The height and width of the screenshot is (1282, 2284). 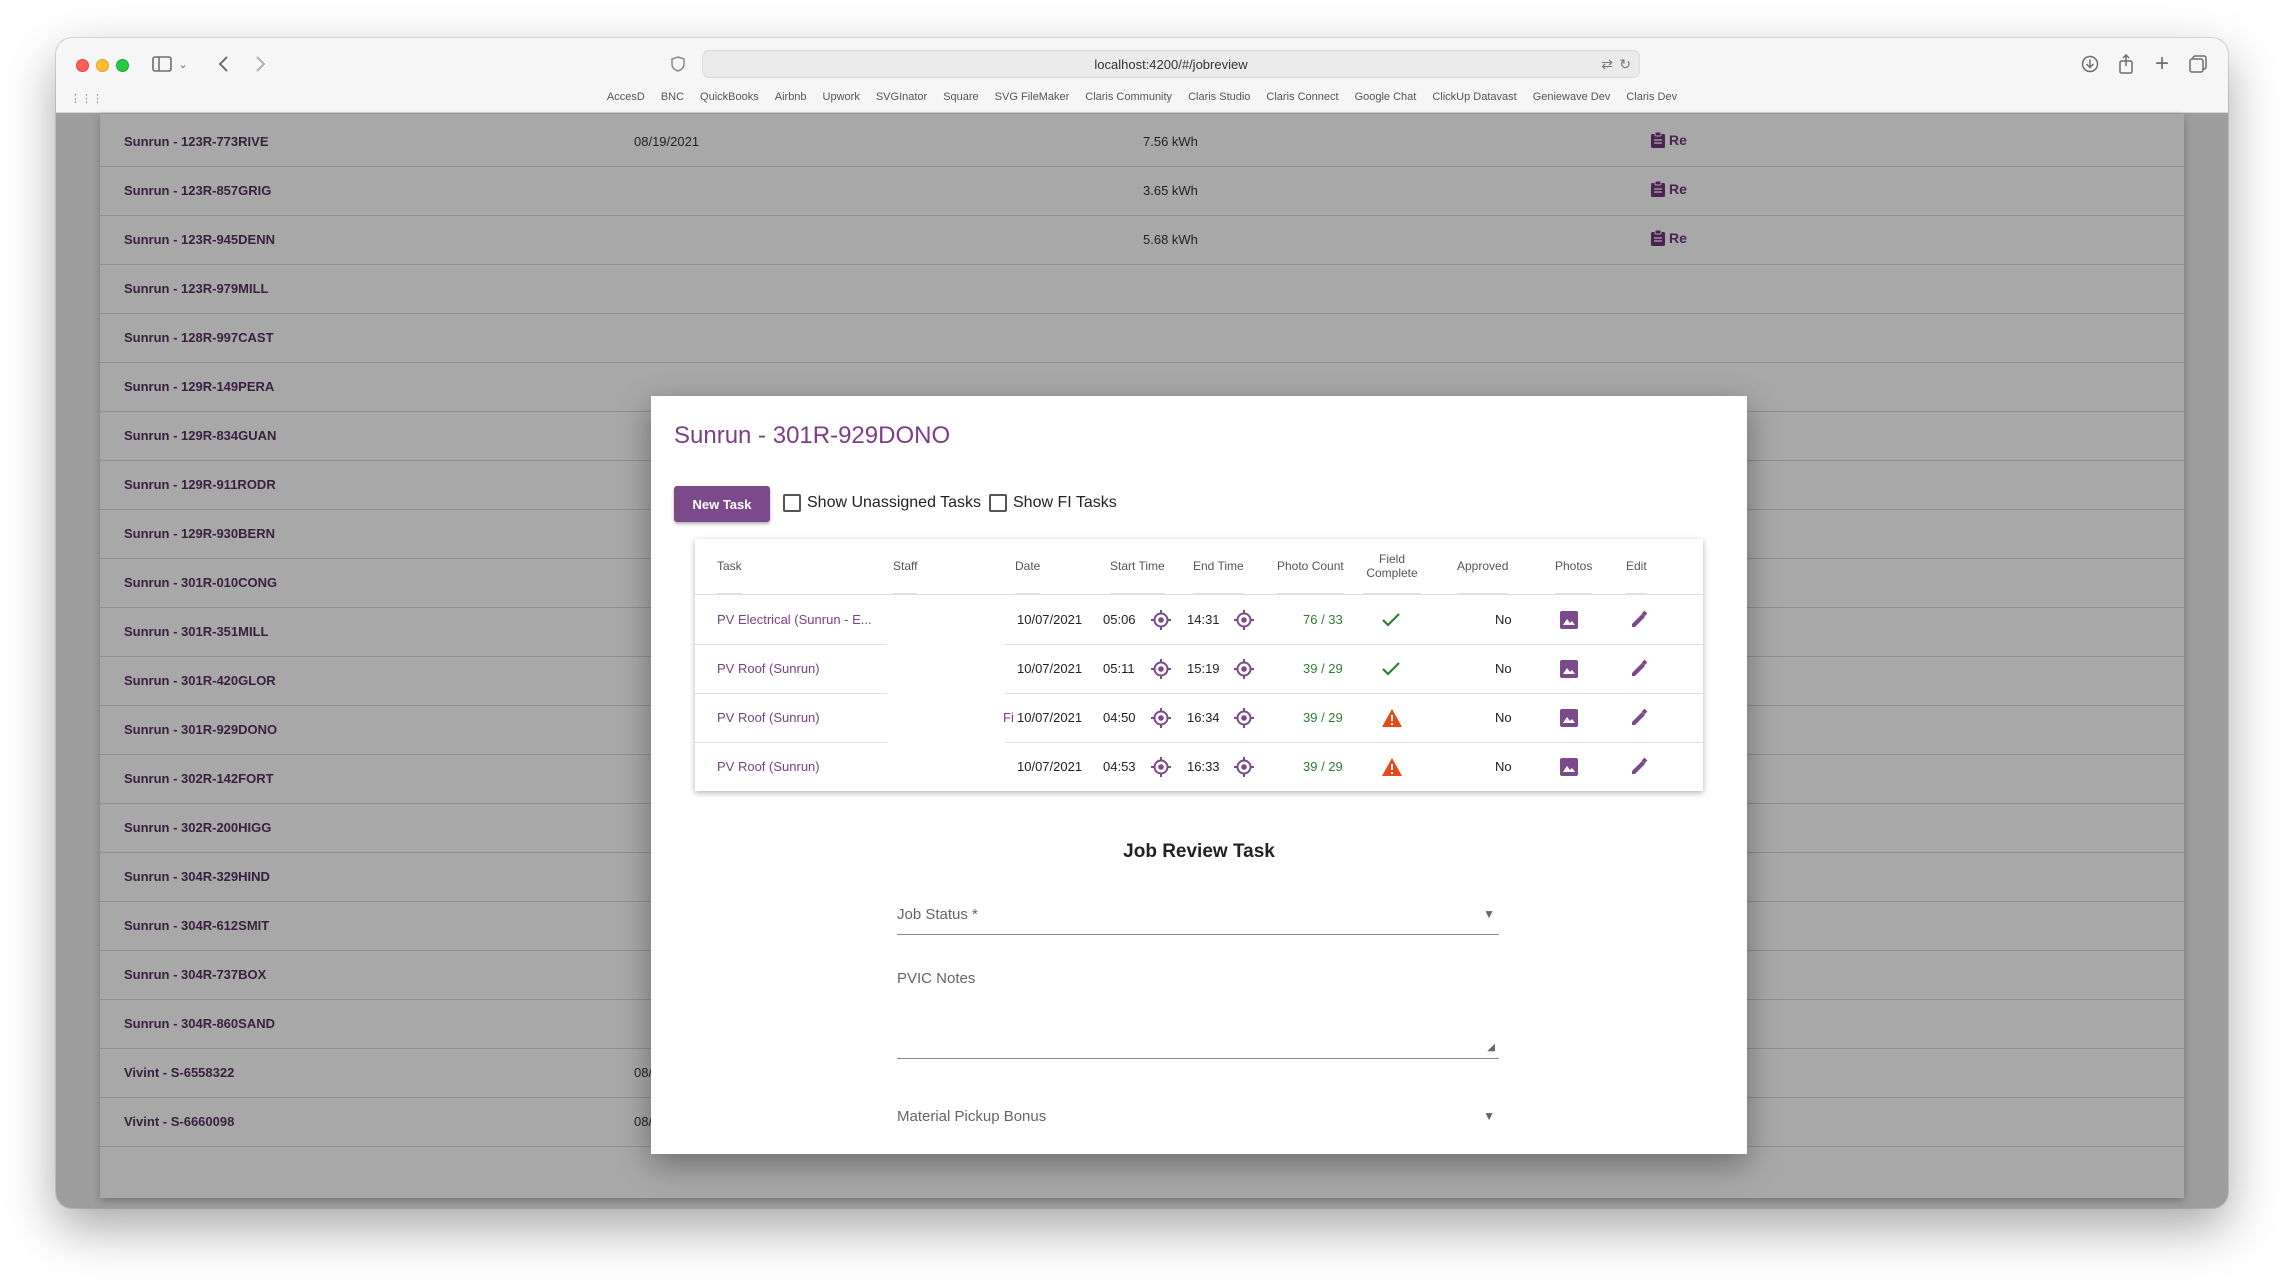 What do you see at coordinates (197, 827) in the screenshot?
I see `job-name: Sunrun - 302R-200HIGG` at bounding box center [197, 827].